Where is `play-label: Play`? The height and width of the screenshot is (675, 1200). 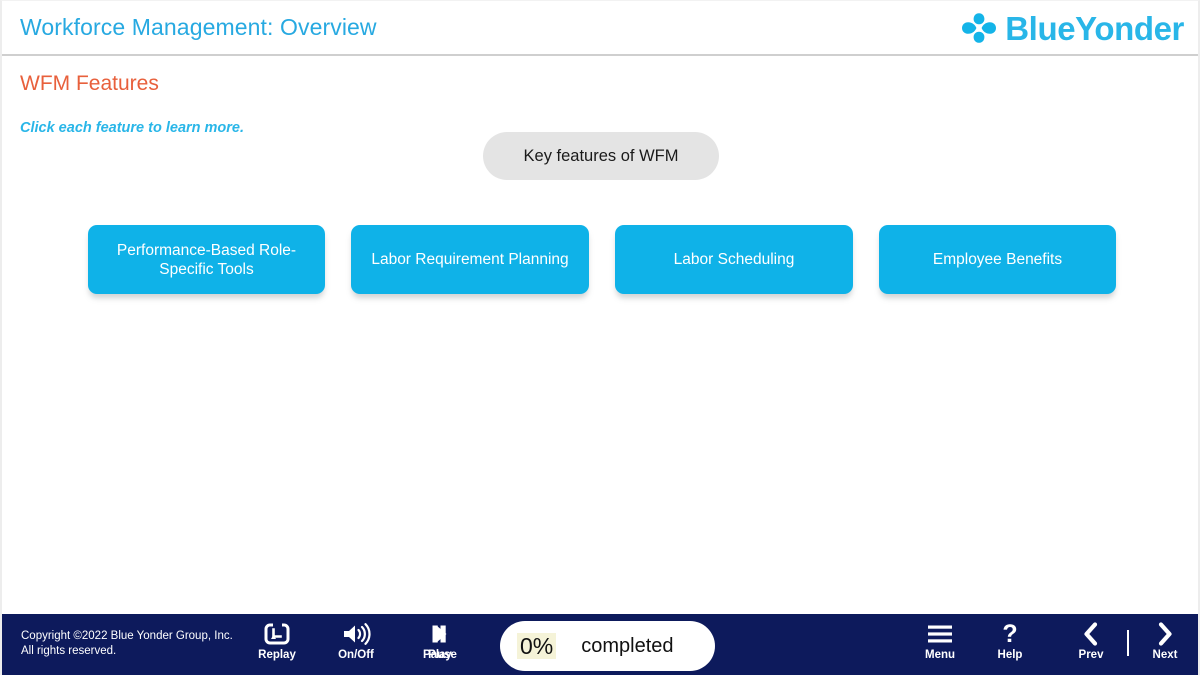
play-label: Play is located at coordinates (440, 655).